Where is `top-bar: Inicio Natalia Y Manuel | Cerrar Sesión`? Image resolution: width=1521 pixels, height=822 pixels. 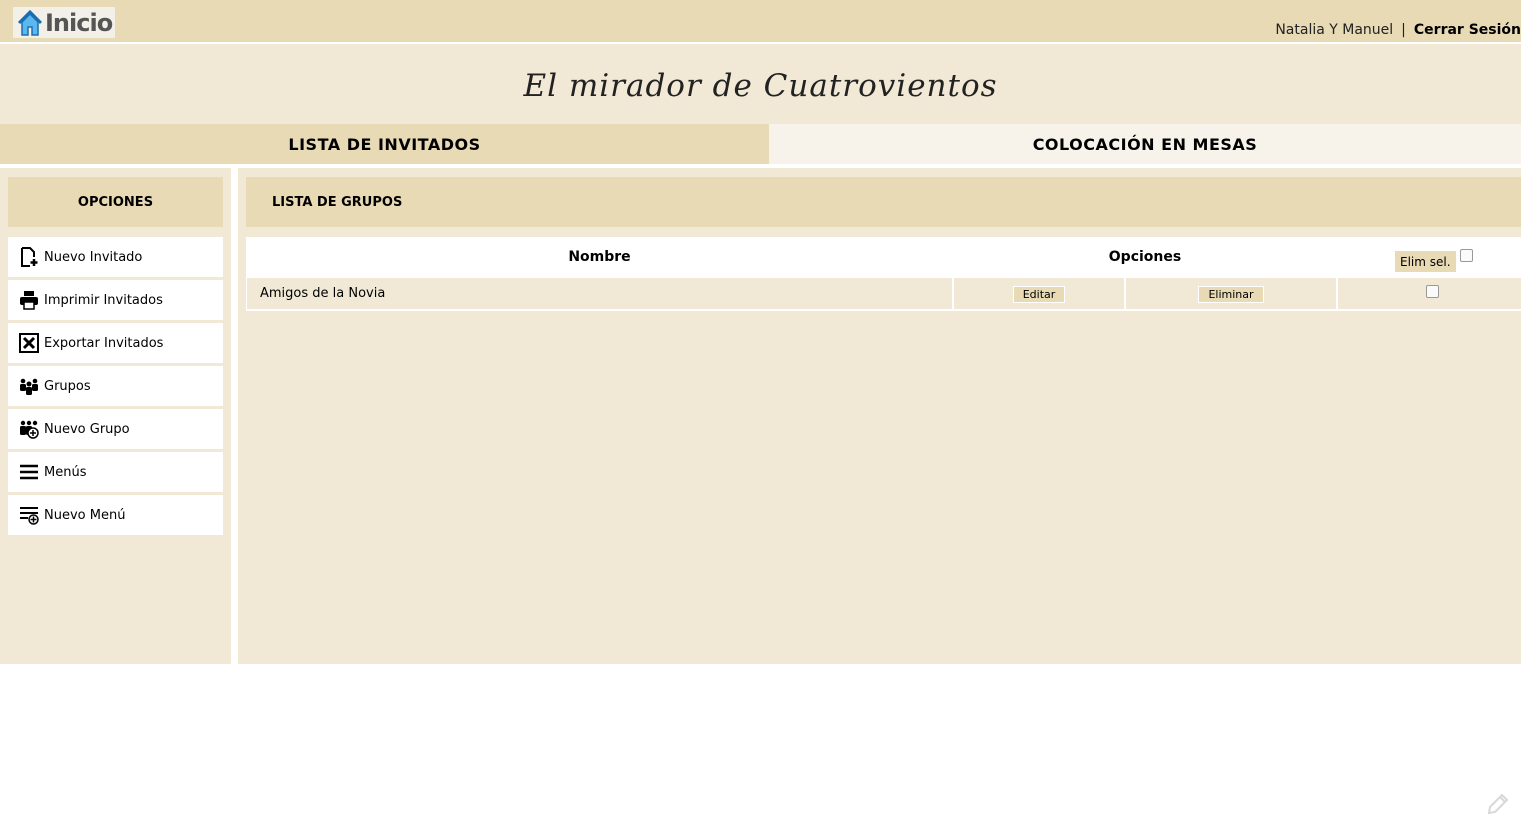 top-bar: Inicio Natalia Y Manuel | Cerrar Sesión is located at coordinates (760, 22).